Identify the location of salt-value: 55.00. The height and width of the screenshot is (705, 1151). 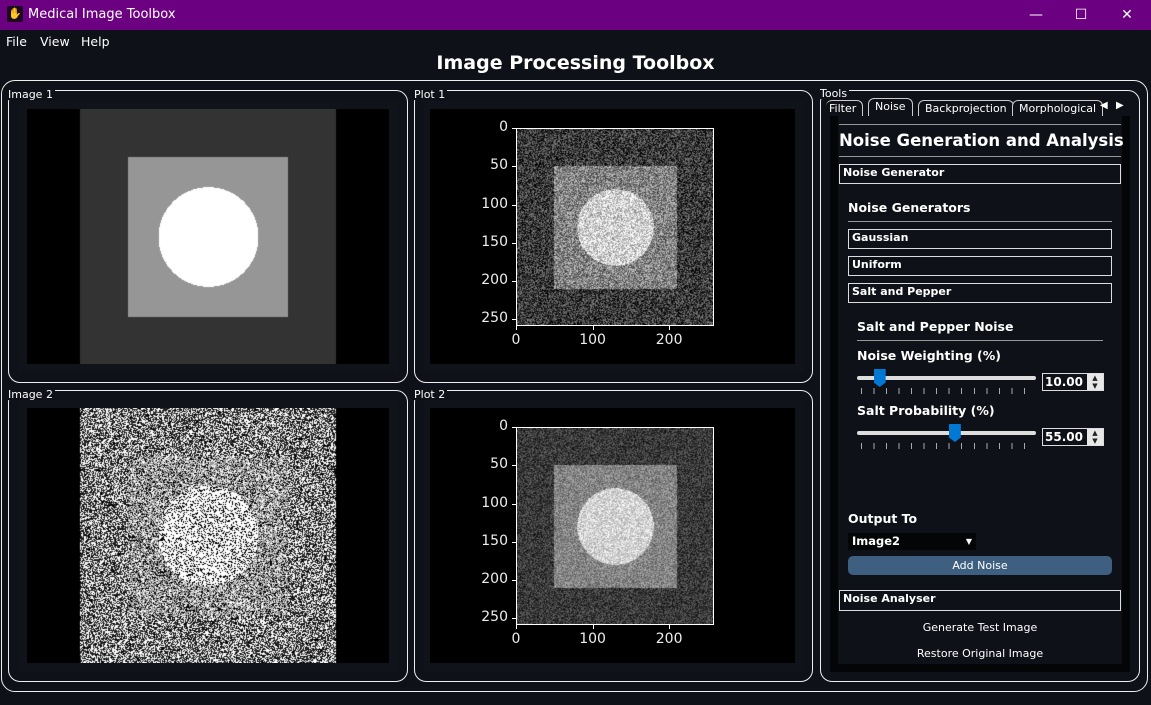
(1064, 437).